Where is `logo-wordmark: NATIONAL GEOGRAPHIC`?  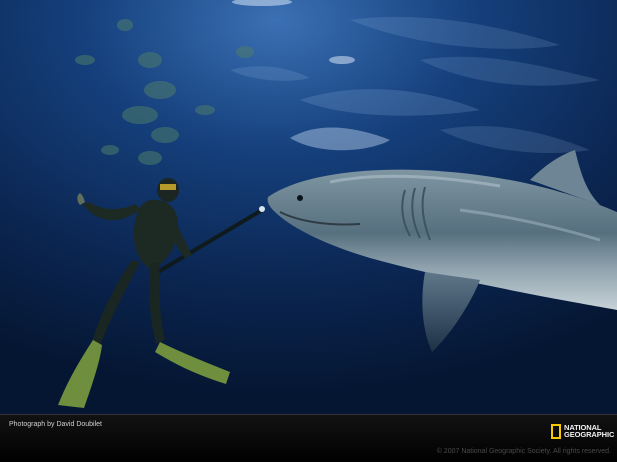
logo-wordmark: NATIONAL GEOGRAPHIC is located at coordinates (589, 431).